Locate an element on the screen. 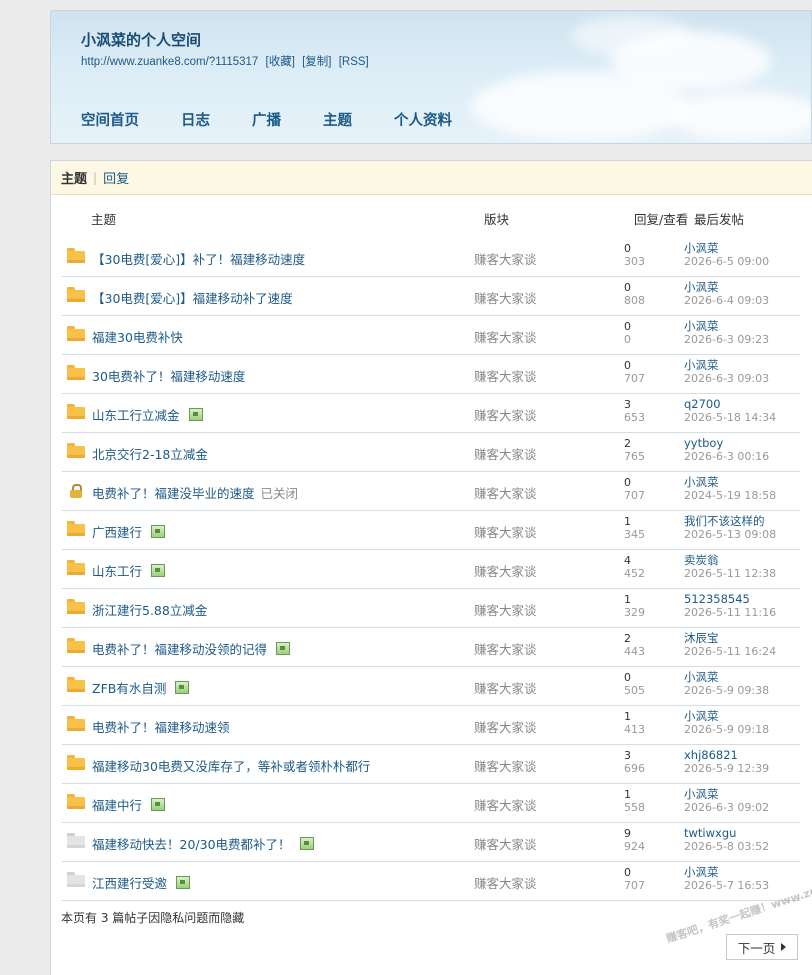 Image resolution: width=812 pixels, height=975 pixels. thread-link: ZFB有水自测 is located at coordinates (129, 688).